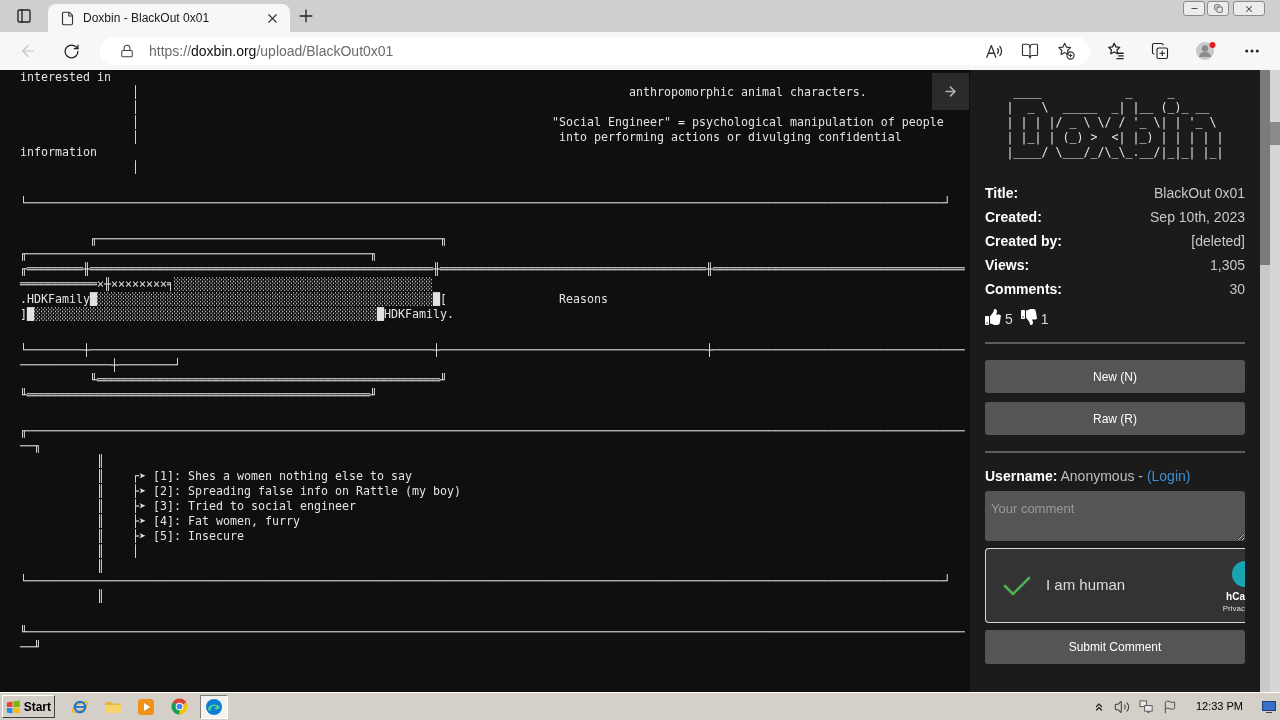 The image size is (1280, 720). Describe the element at coordinates (1028, 317) in the screenshot. I see `thumbs-down-icon` at that location.